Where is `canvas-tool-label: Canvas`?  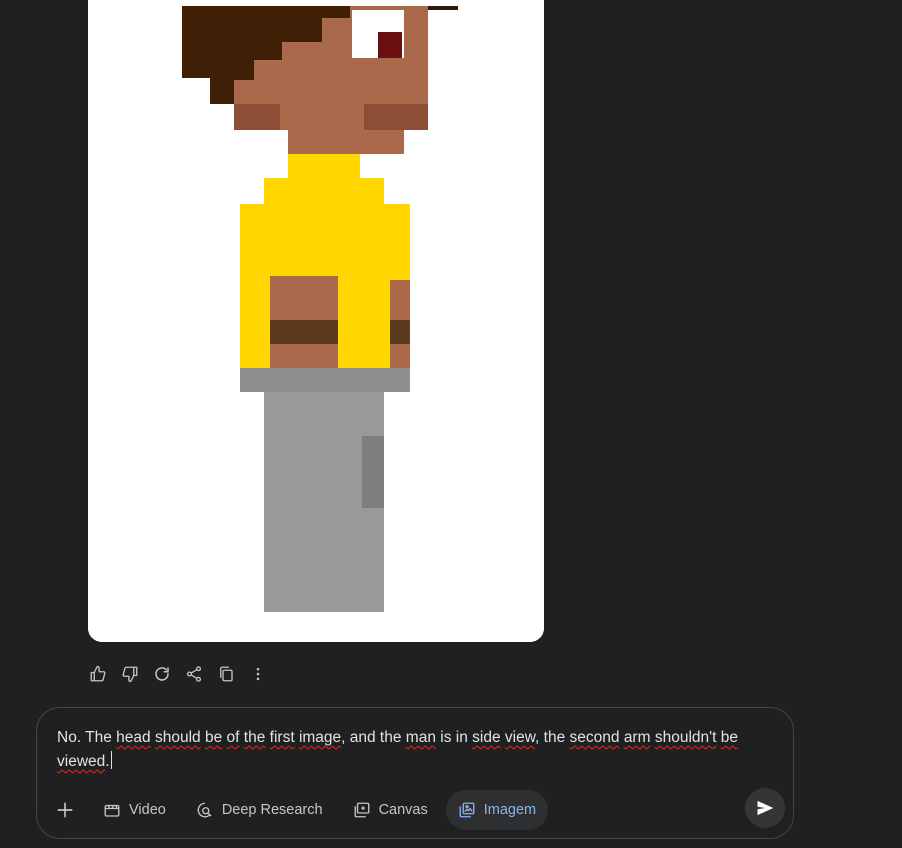
canvas-tool-label: Canvas is located at coordinates (403, 810).